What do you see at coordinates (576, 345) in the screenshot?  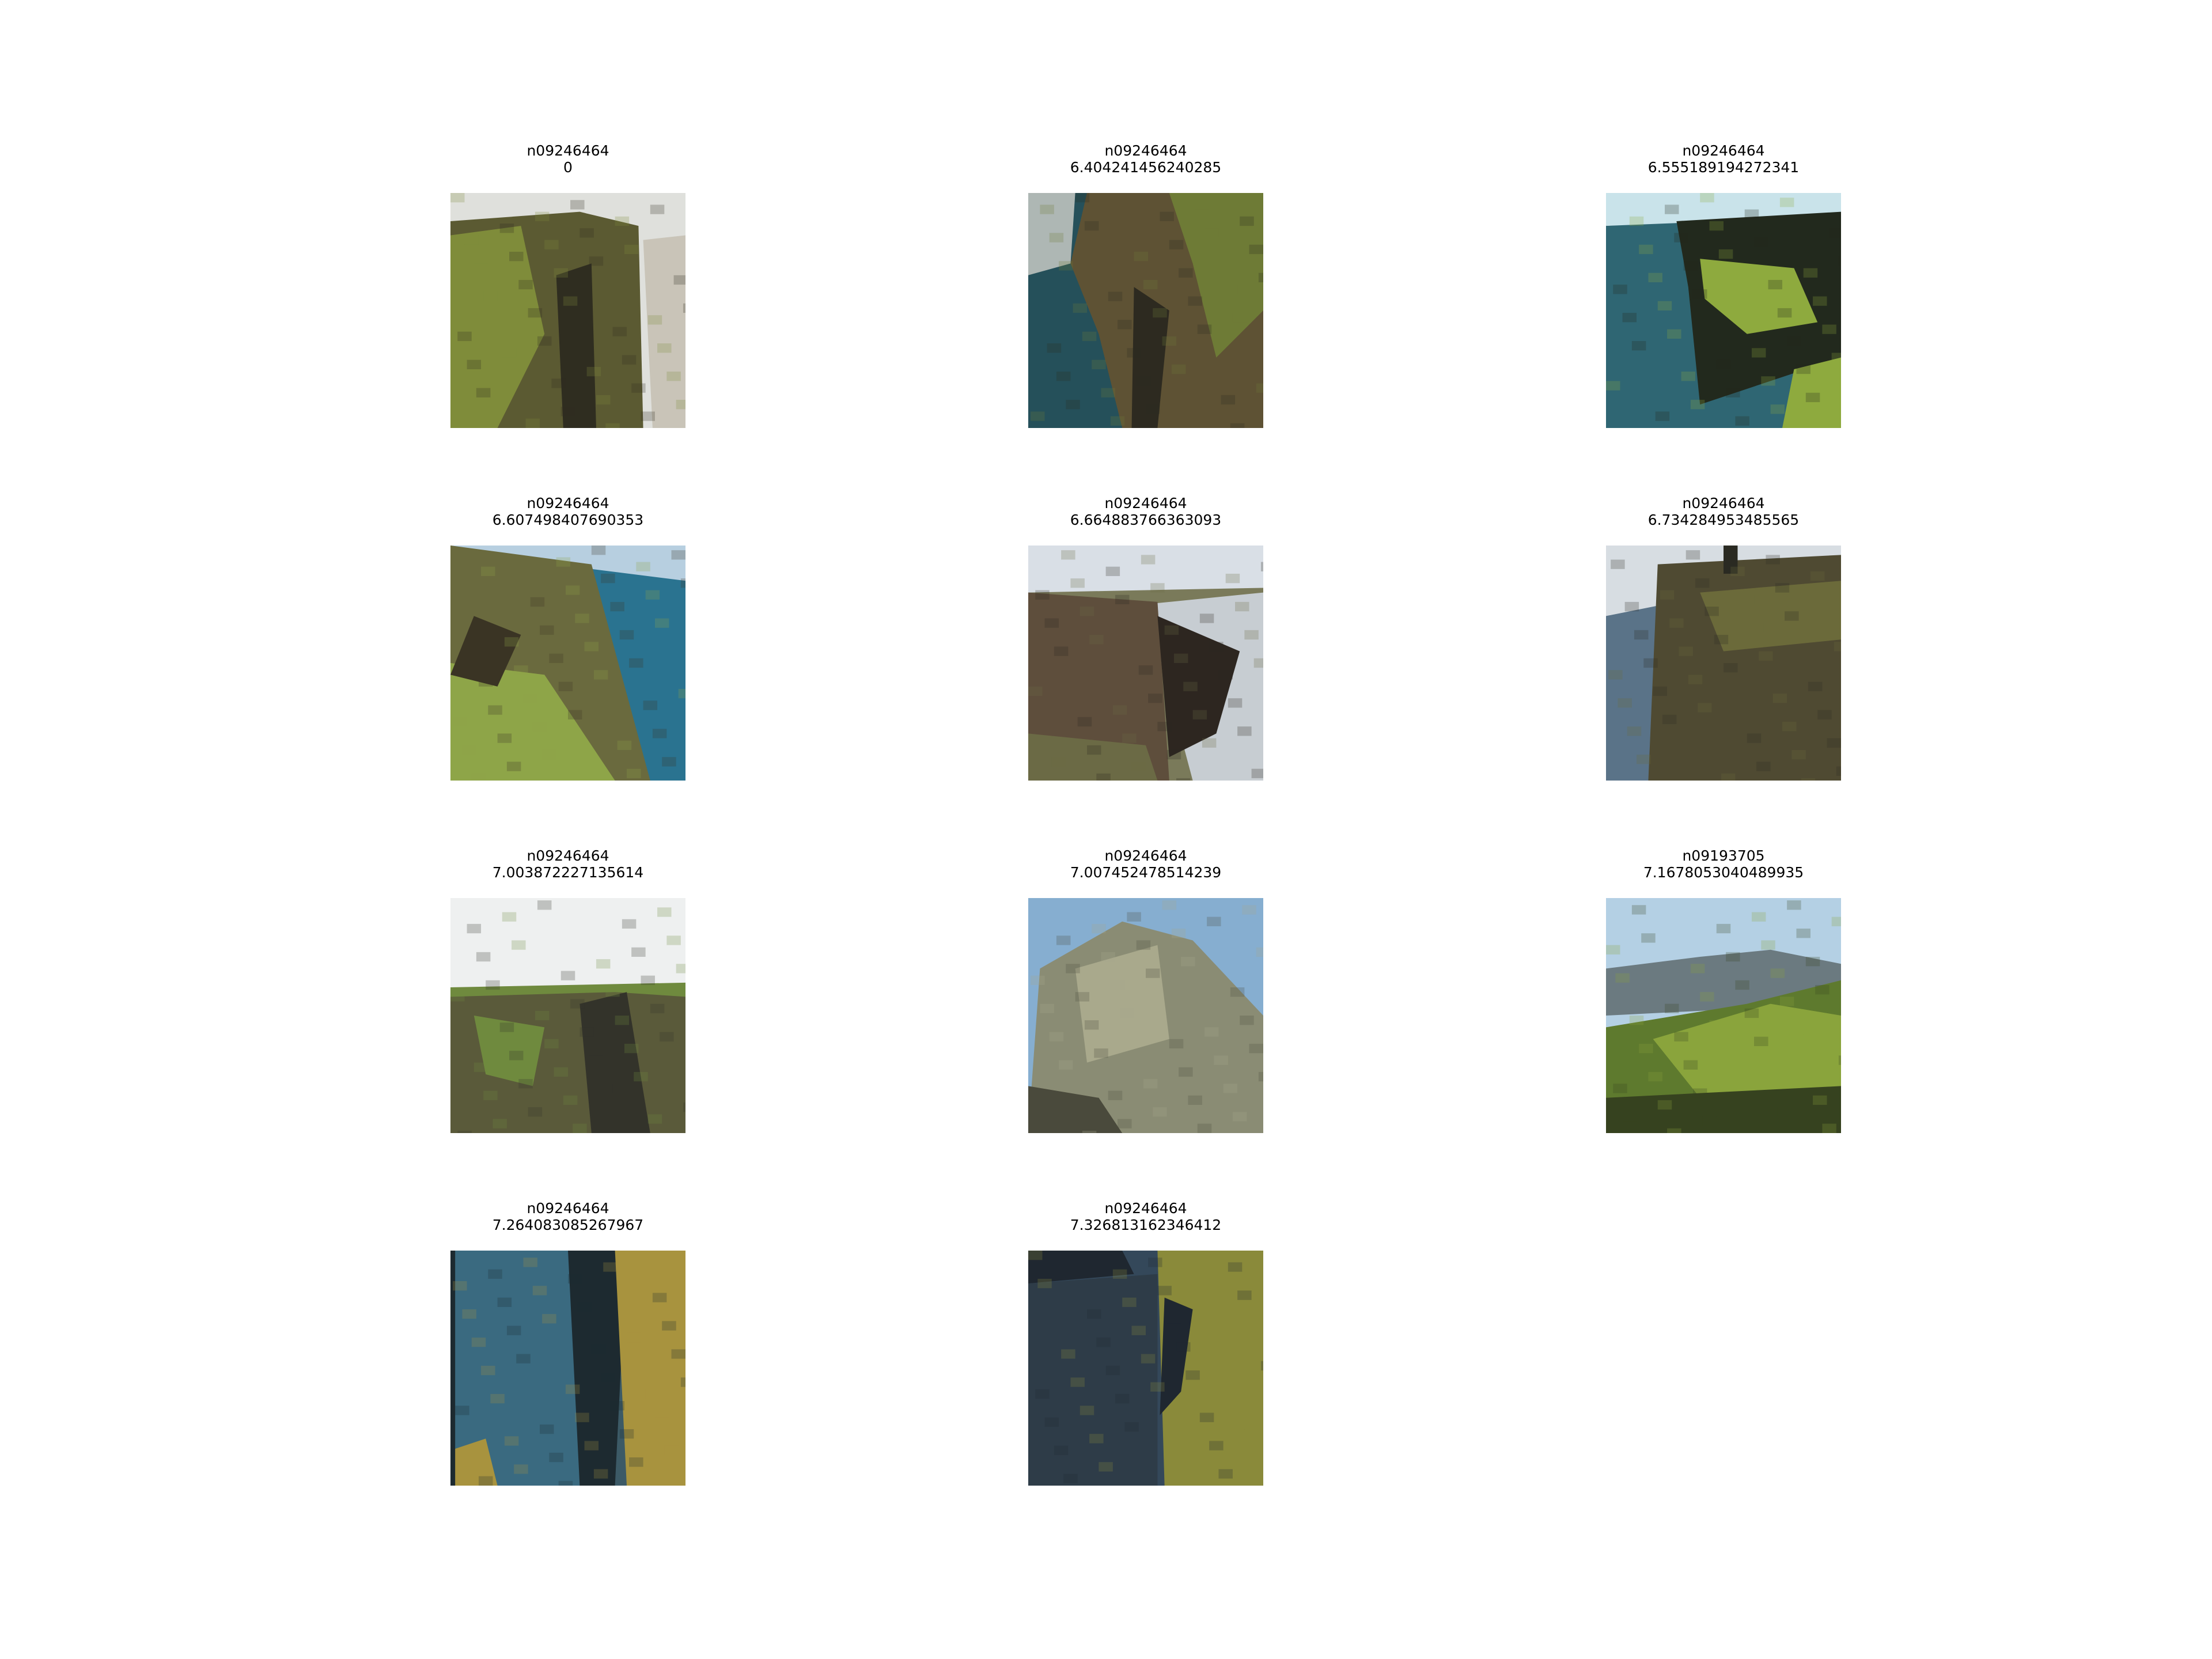 I see `image-region` at bounding box center [576, 345].